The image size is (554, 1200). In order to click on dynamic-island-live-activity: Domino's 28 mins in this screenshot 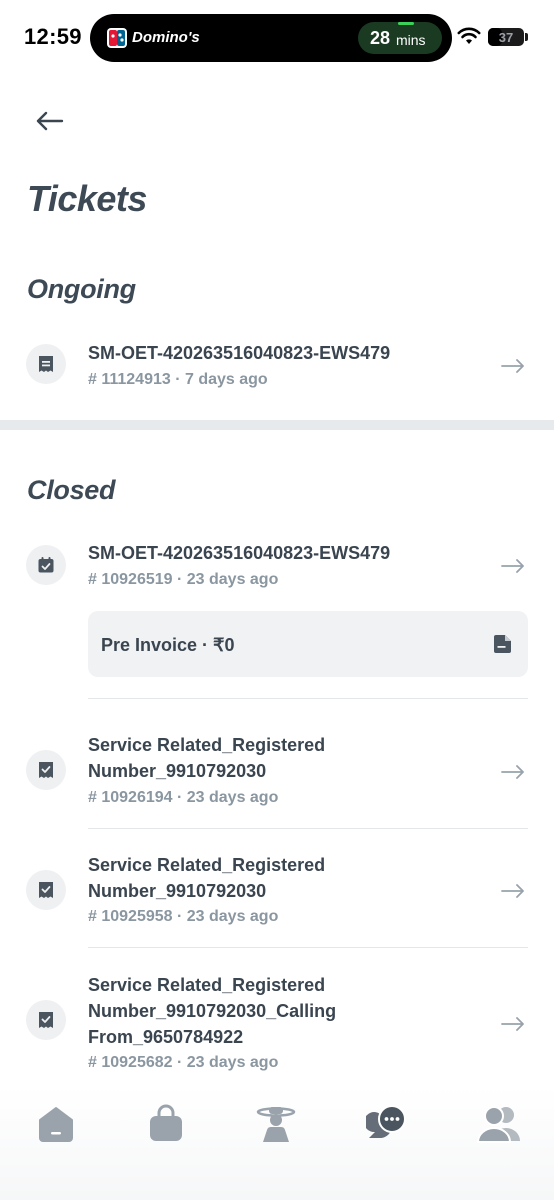, I will do `click(271, 38)`.